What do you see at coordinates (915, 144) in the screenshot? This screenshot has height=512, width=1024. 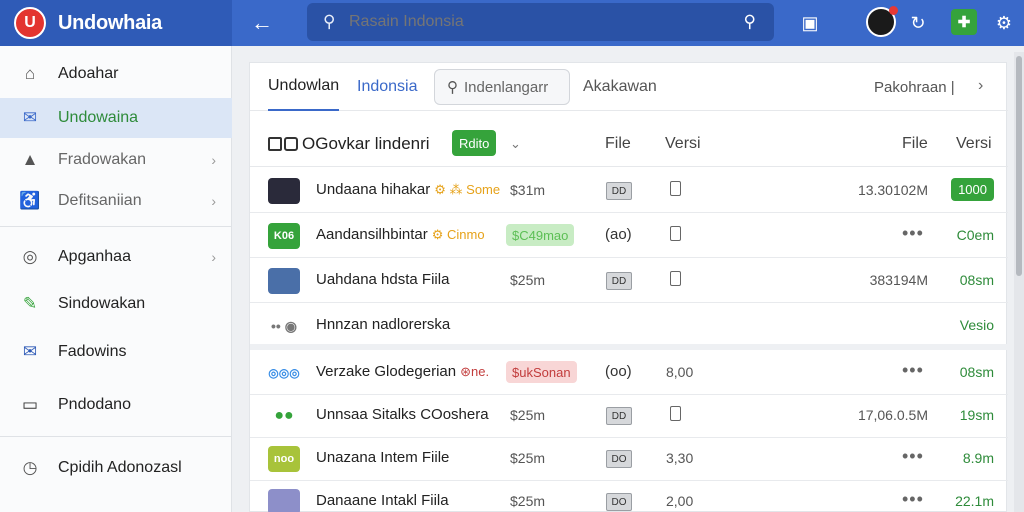 I see `column-header-file-2: File` at bounding box center [915, 144].